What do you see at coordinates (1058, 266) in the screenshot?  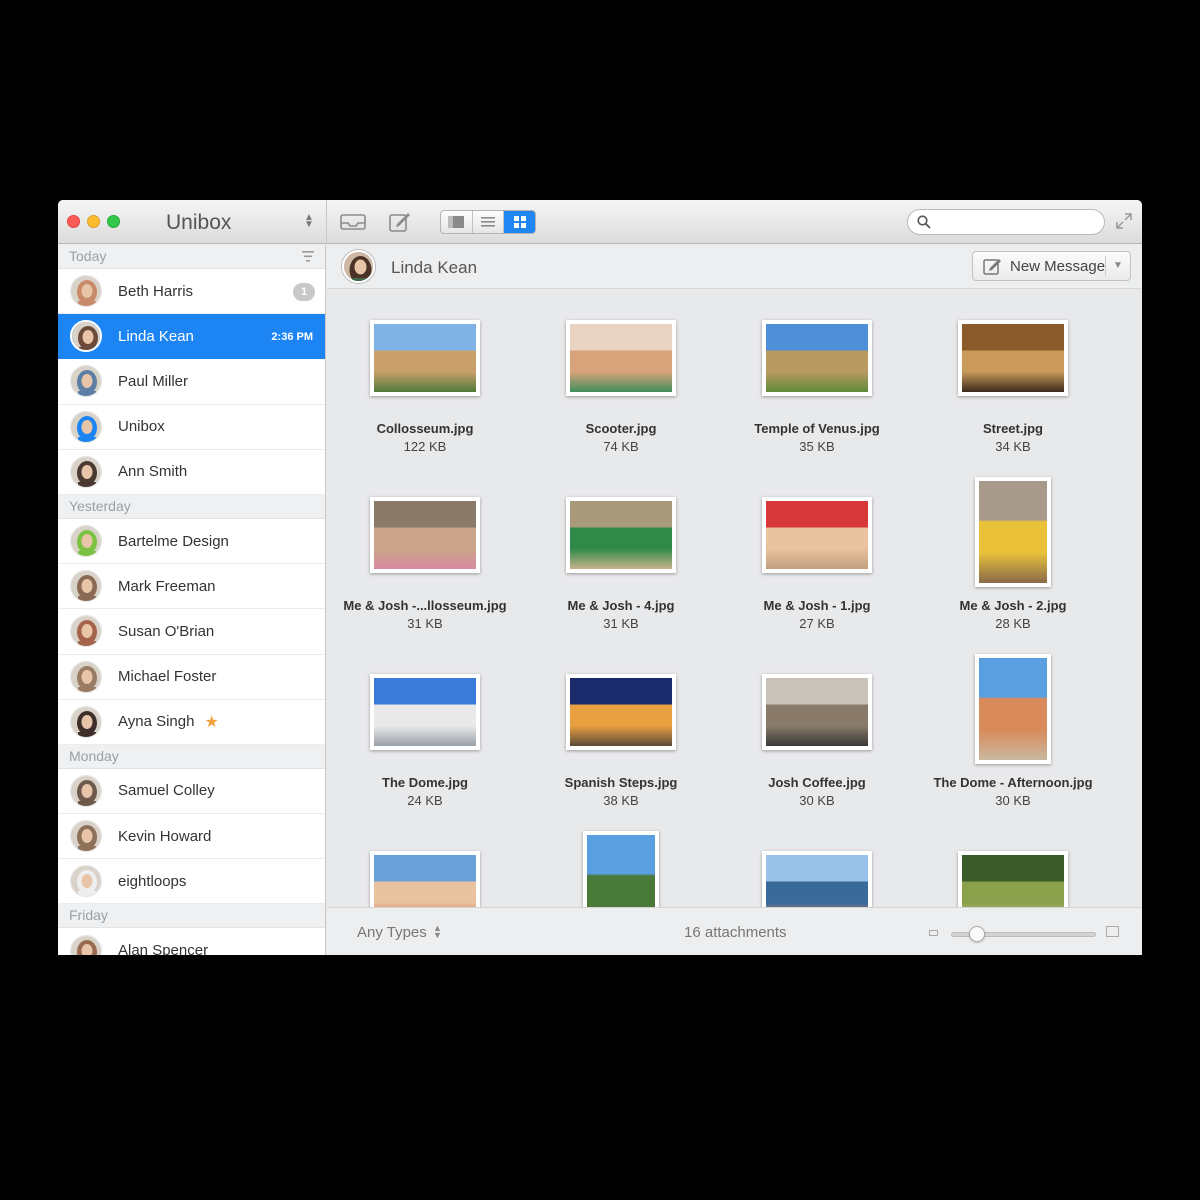 I see `new-message-label: New Message` at bounding box center [1058, 266].